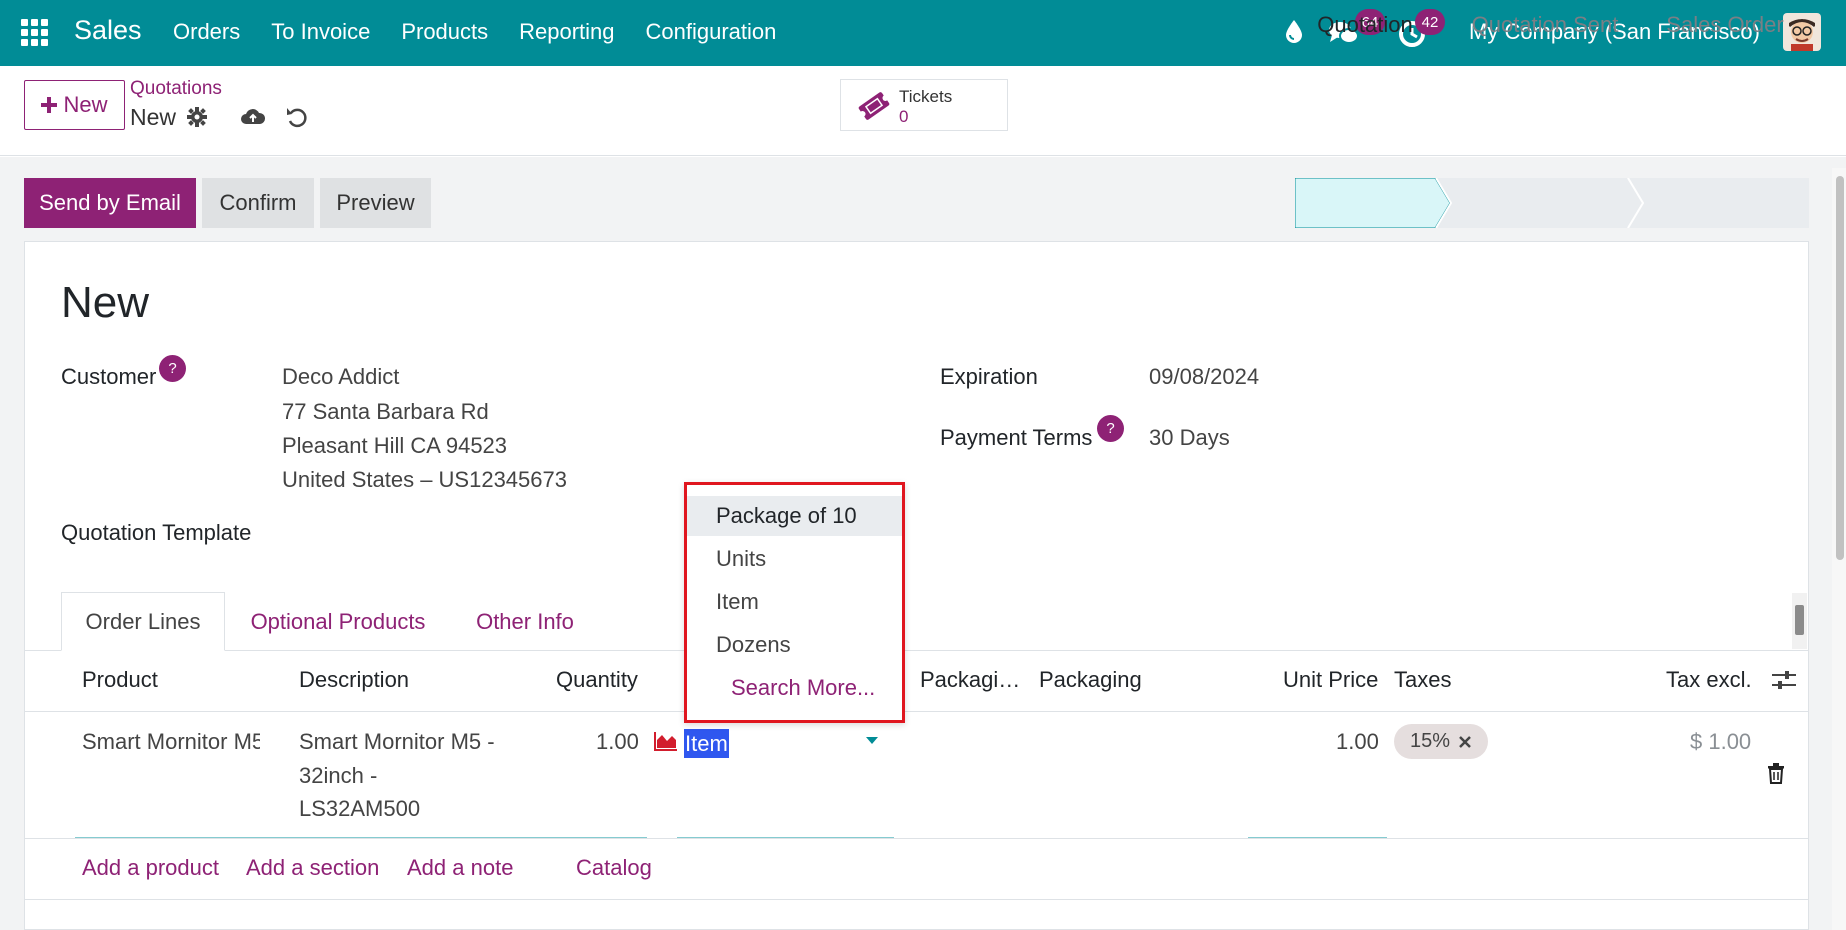 This screenshot has width=1846, height=930. Describe the element at coordinates (105, 302) in the screenshot. I see `record-title: New` at that location.